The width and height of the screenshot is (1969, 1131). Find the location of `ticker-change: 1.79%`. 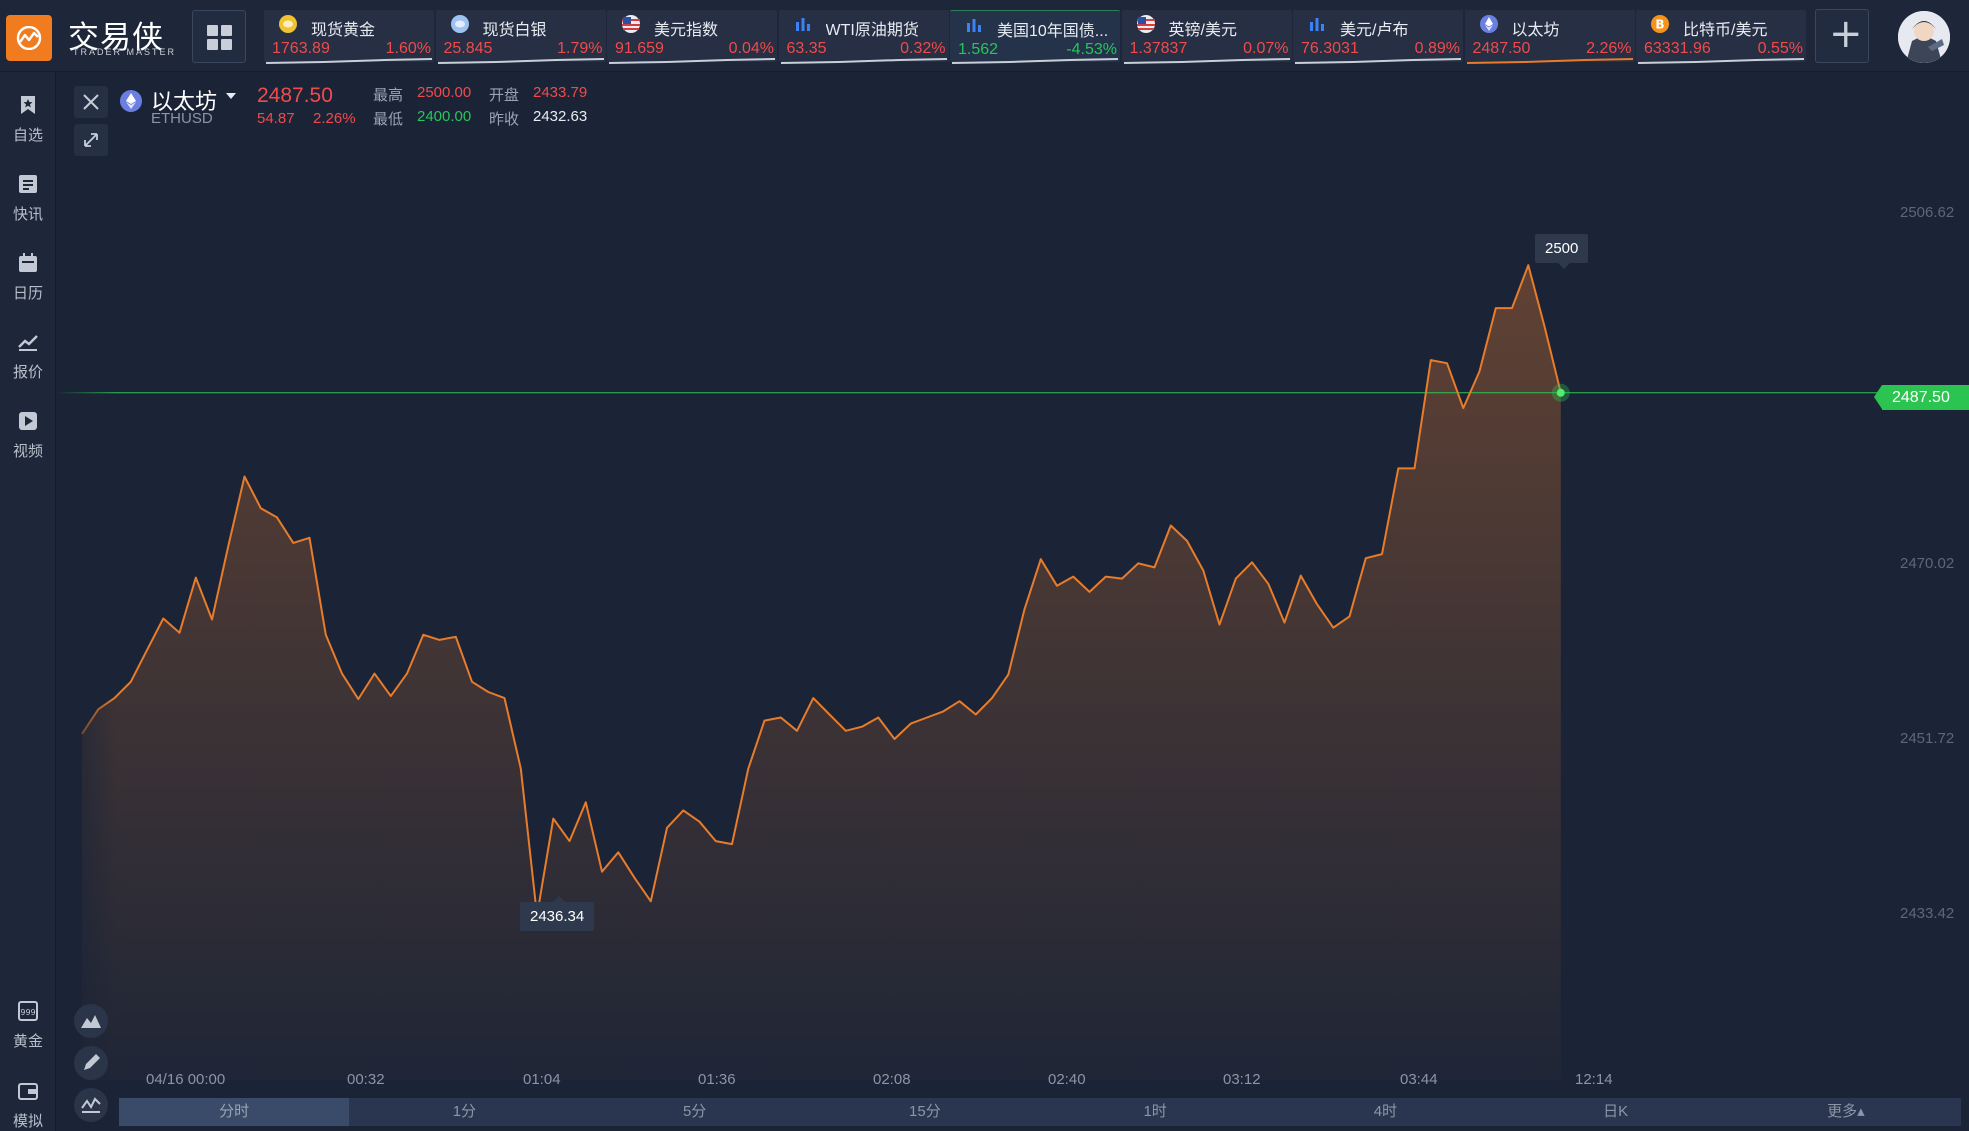

ticker-change: 1.79% is located at coordinates (580, 48).